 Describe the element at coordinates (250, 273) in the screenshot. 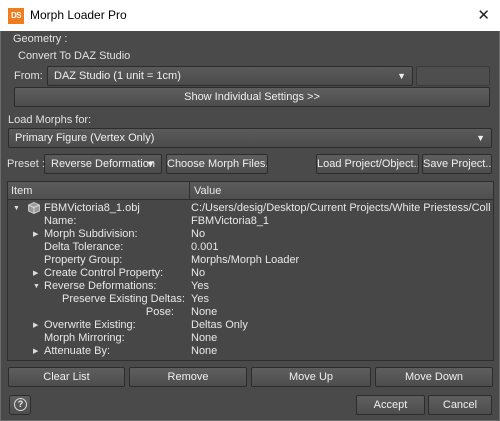

I see `tree-row: ▶ Create Control Property: No` at that location.